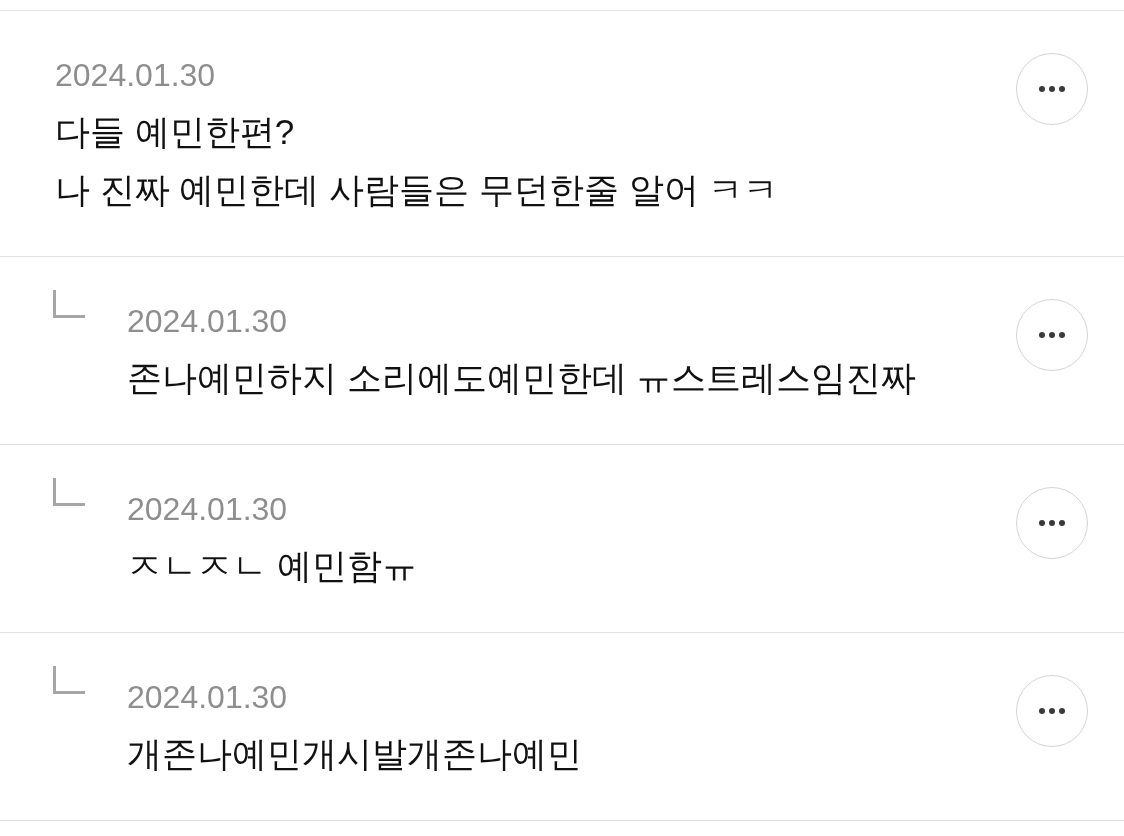 The image size is (1124, 836). Describe the element at coordinates (522, 378) in the screenshot. I see `comment-text: 존나예민하지 소리에도예민한데 ㅠ스트레스임진짜` at that location.